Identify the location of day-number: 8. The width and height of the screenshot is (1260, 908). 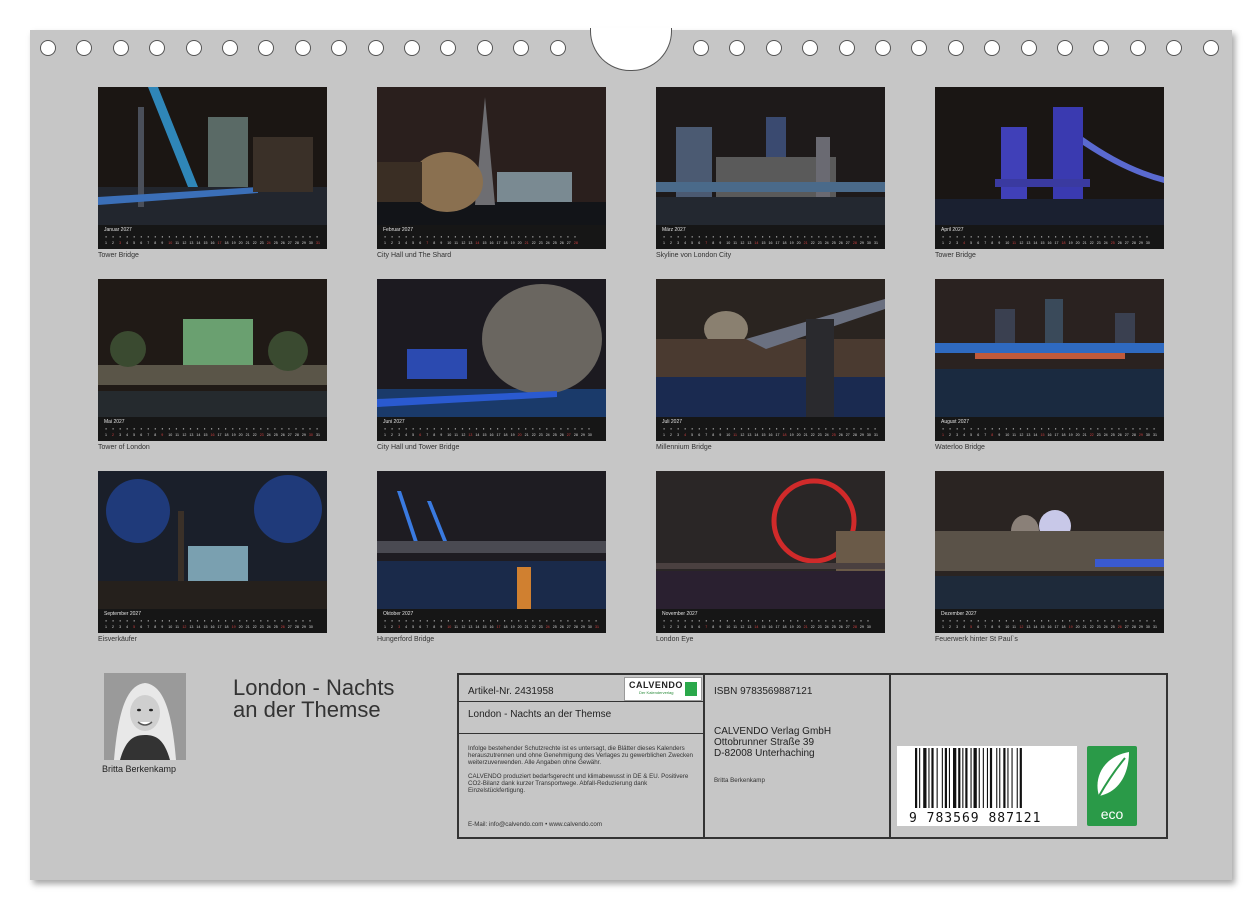
(434, 435).